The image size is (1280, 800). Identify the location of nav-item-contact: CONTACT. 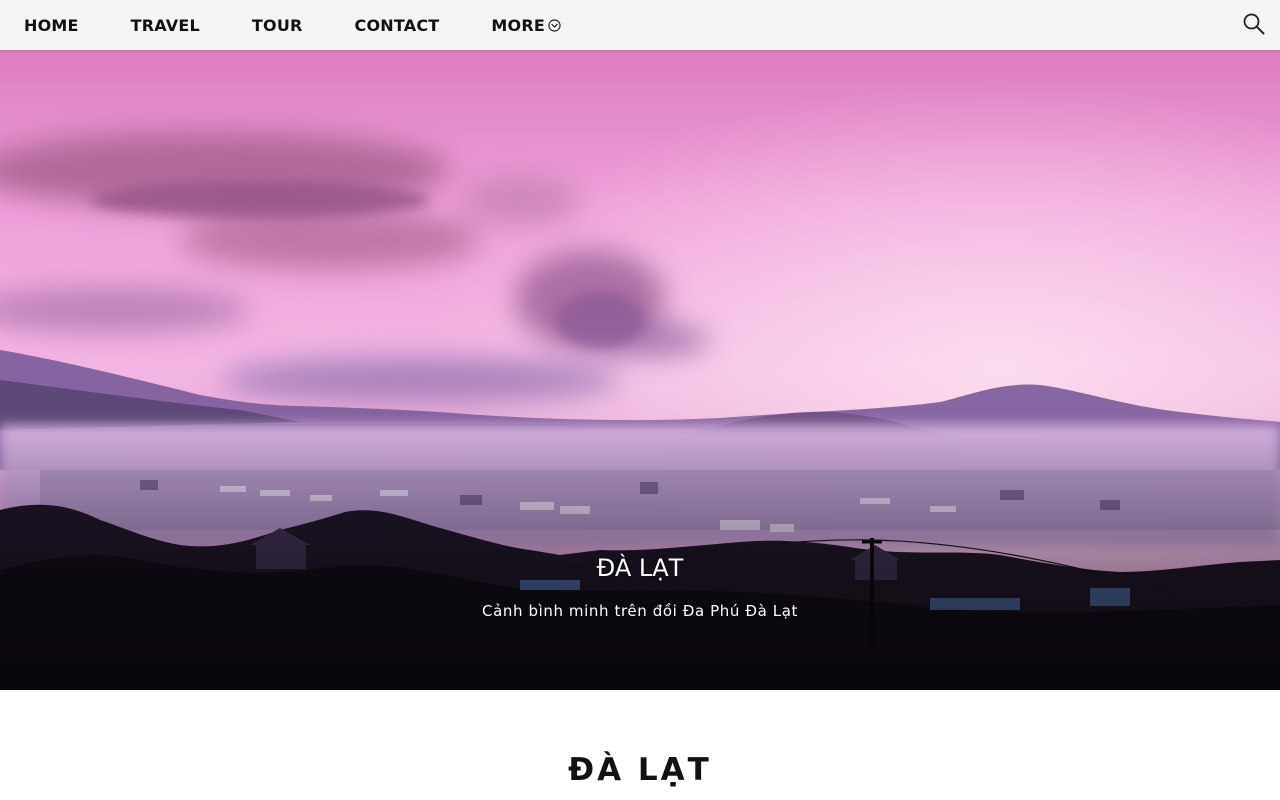
(397, 25).